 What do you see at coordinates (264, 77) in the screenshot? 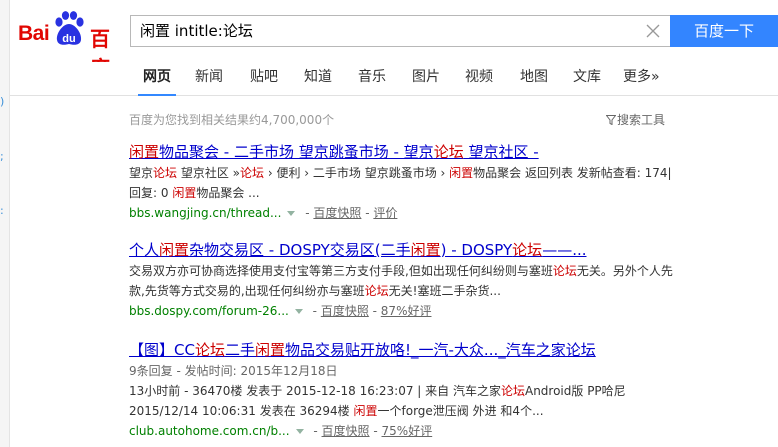
I see `tab-2: 贴吧` at bounding box center [264, 77].